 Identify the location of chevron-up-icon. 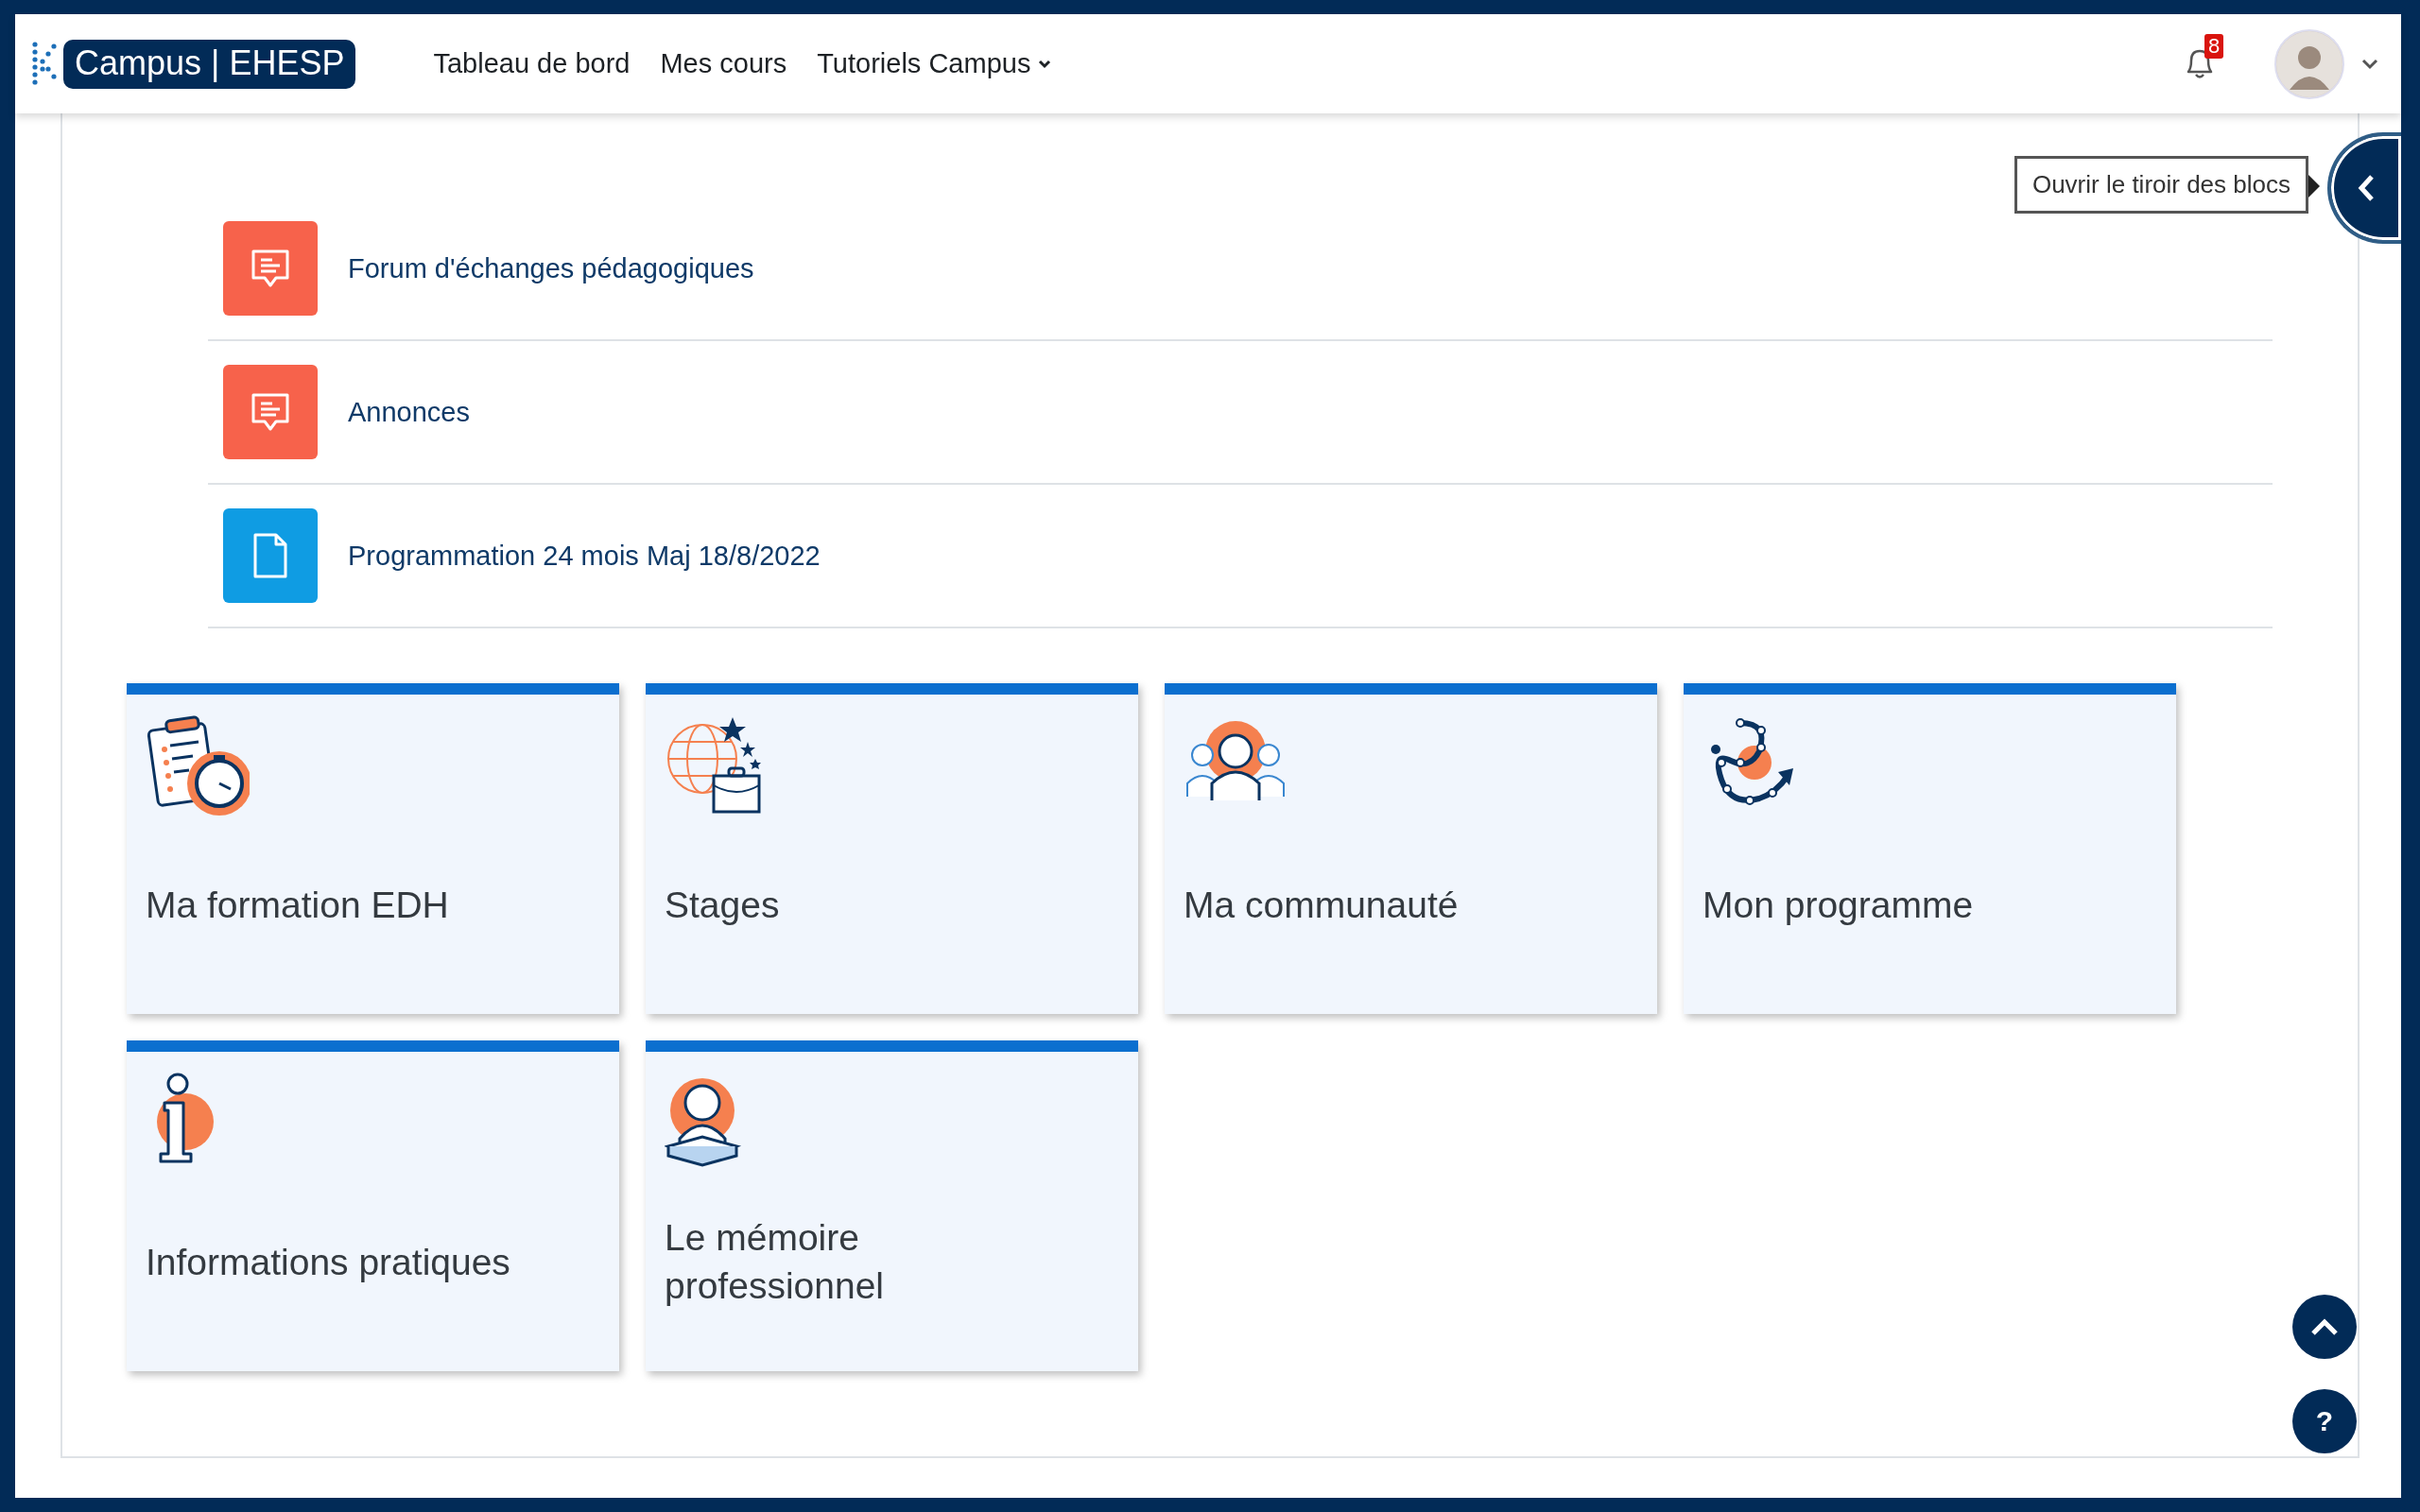
(2324, 1326).